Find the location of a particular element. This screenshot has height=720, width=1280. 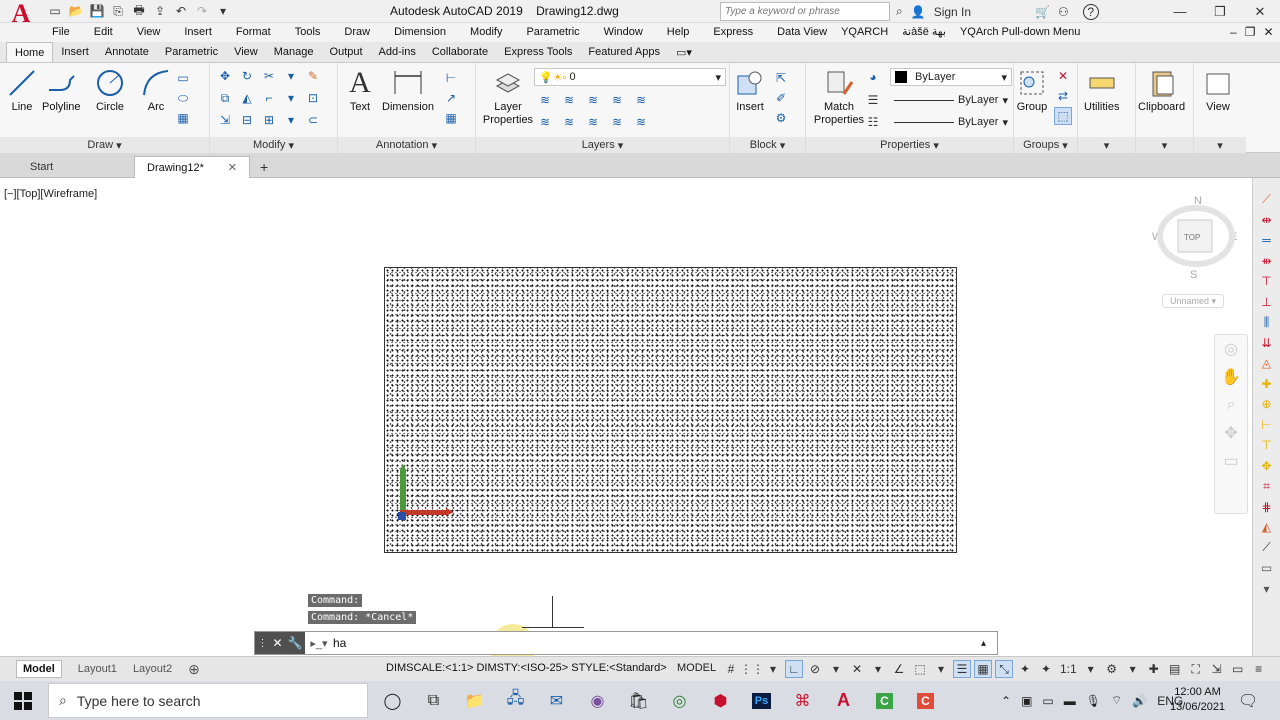

tab-home: Home is located at coordinates (30, 52).